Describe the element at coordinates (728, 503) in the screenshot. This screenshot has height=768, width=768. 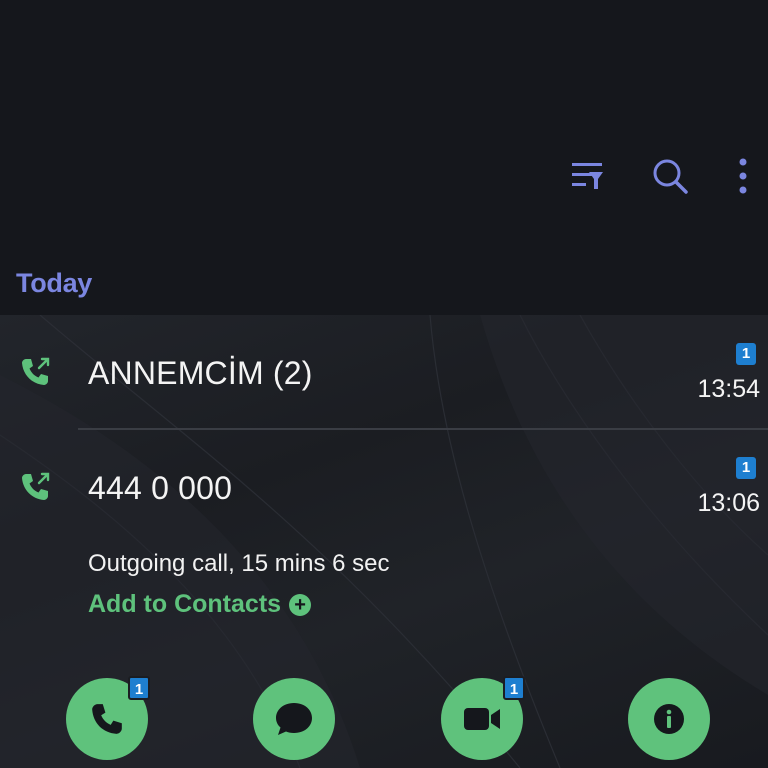
I see `call-time: 13:06` at that location.